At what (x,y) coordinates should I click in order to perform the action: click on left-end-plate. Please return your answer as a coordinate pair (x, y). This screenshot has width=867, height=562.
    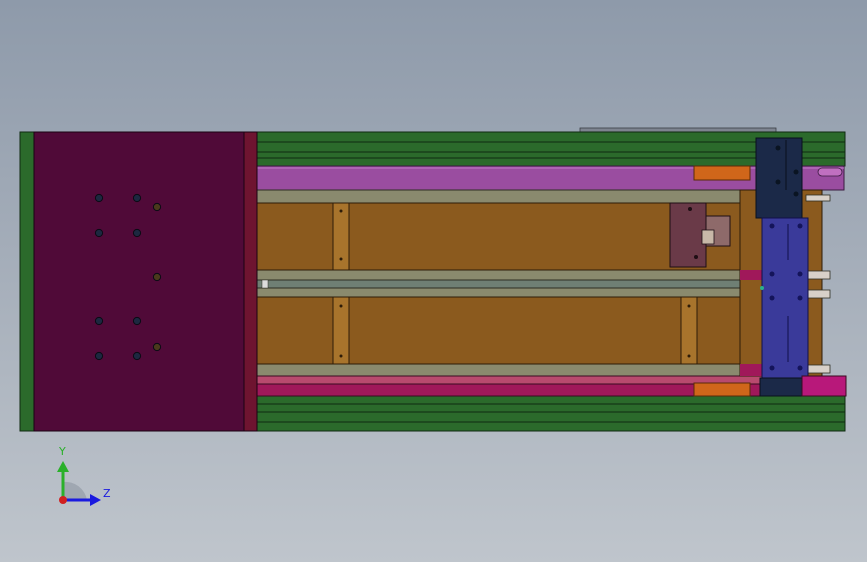
    Looking at the image, I should click on (138, 281).